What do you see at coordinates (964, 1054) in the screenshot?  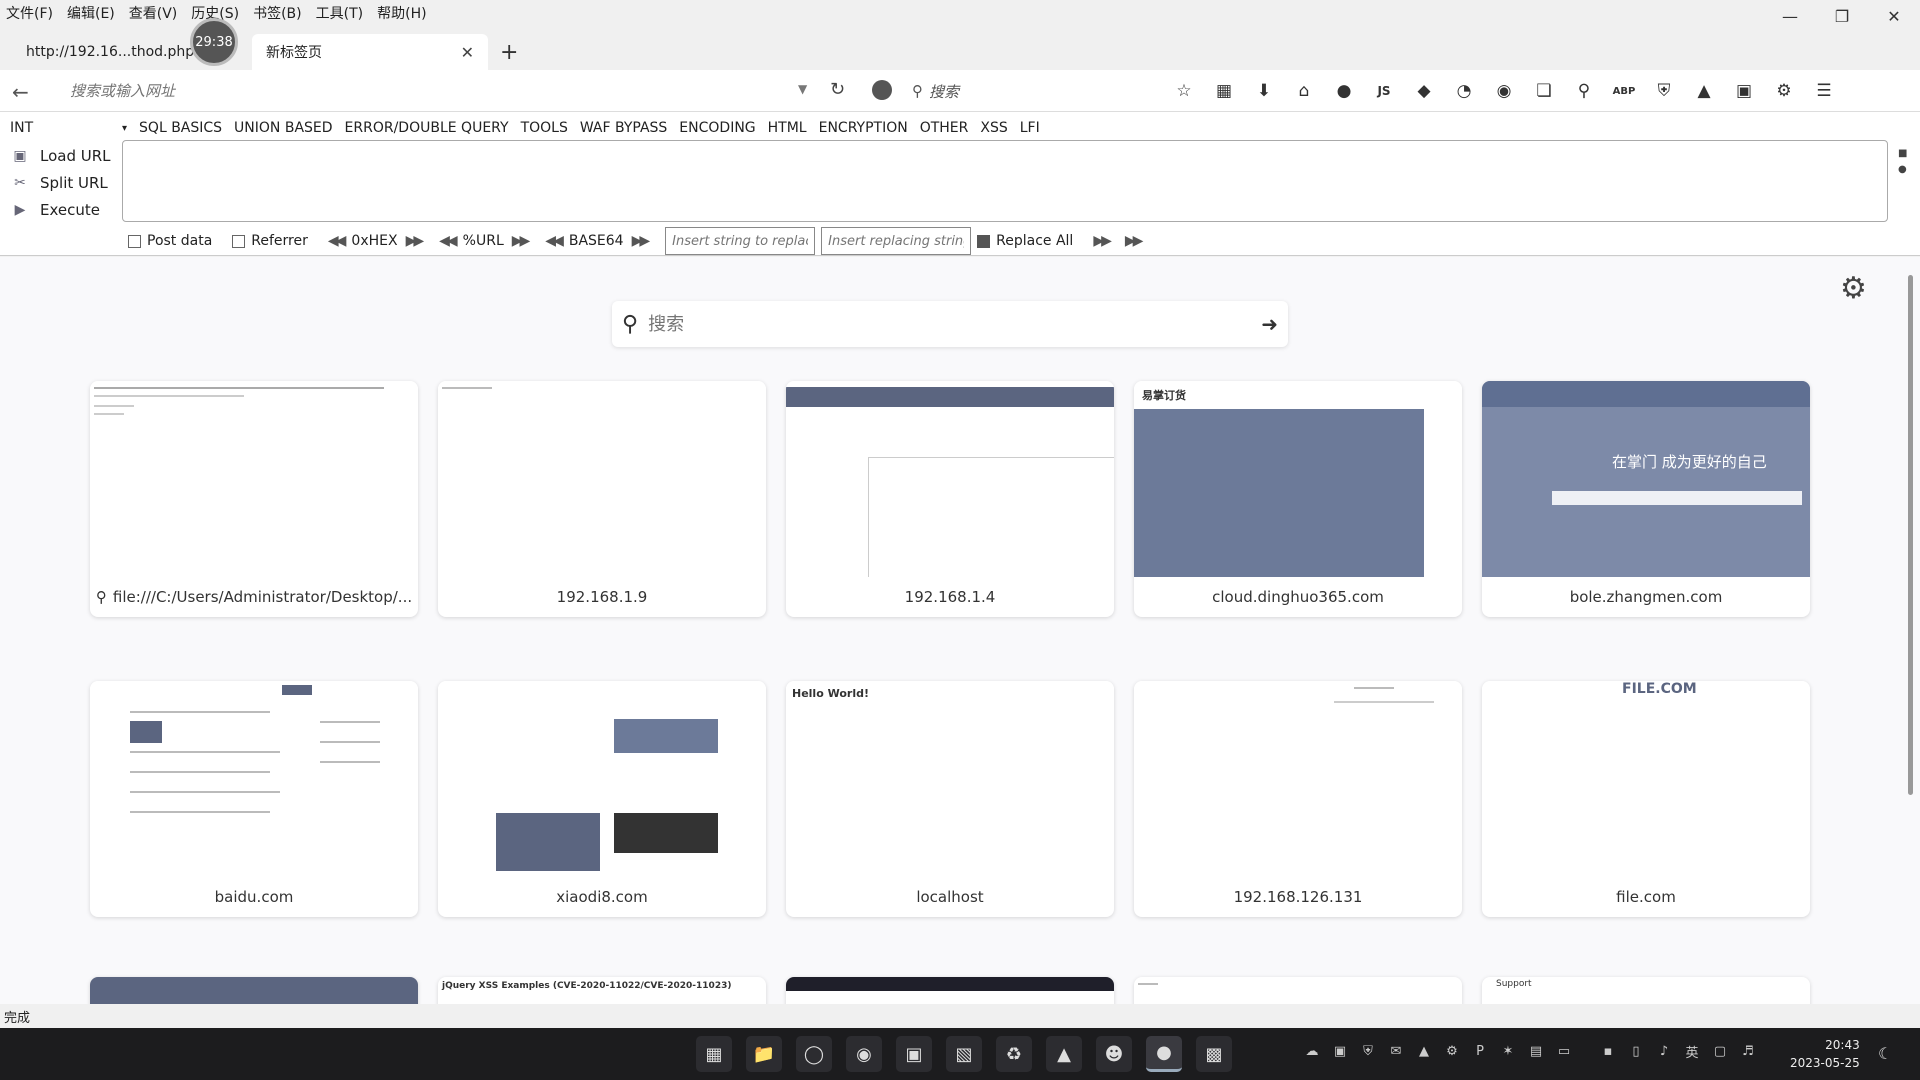 I see `phpstorm-icon: ▧` at bounding box center [964, 1054].